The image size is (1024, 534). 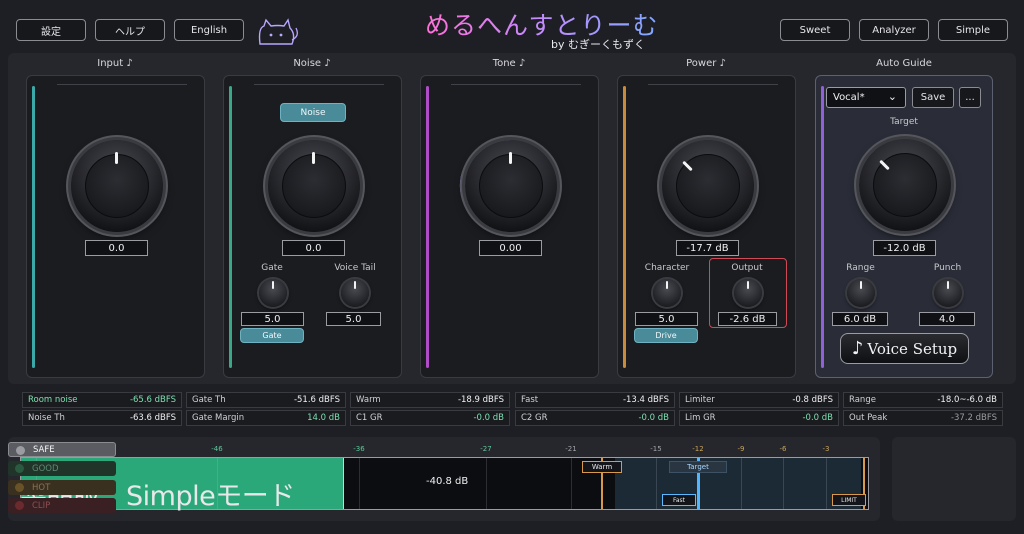 What do you see at coordinates (973, 30) in the screenshot?
I see `simple-mode-button: Simple` at bounding box center [973, 30].